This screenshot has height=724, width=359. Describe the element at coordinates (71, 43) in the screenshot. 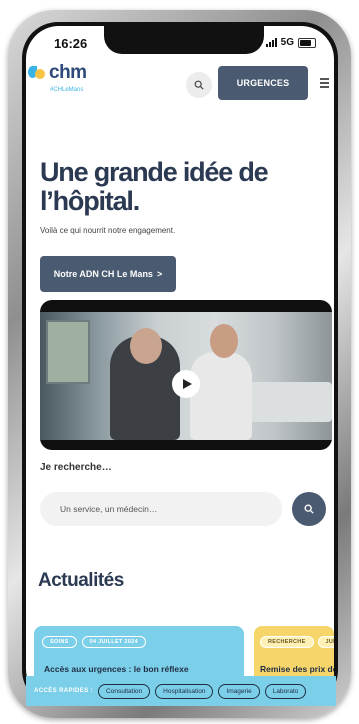

I see `status-time: 16:26` at that location.